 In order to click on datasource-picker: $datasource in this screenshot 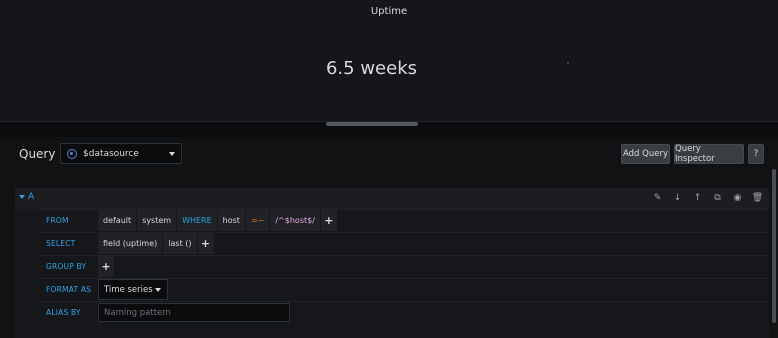, I will do `click(121, 153)`.